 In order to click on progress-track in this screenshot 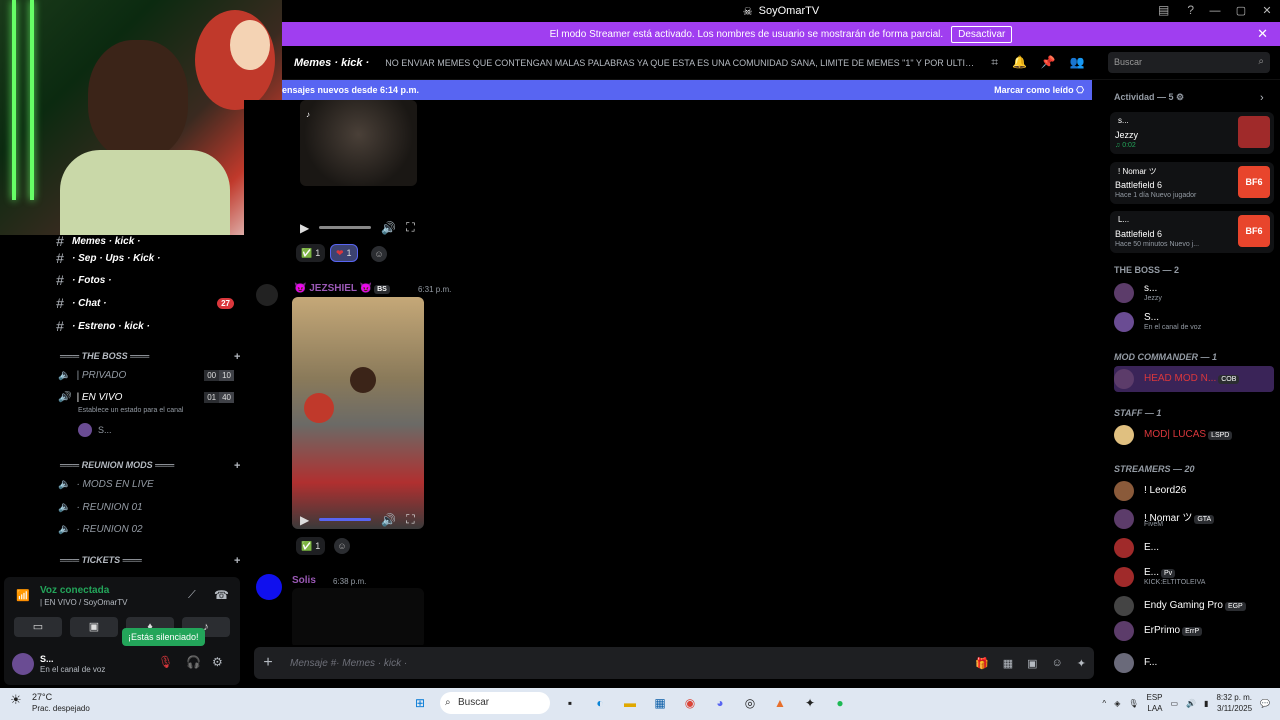, I will do `click(345, 227)`.